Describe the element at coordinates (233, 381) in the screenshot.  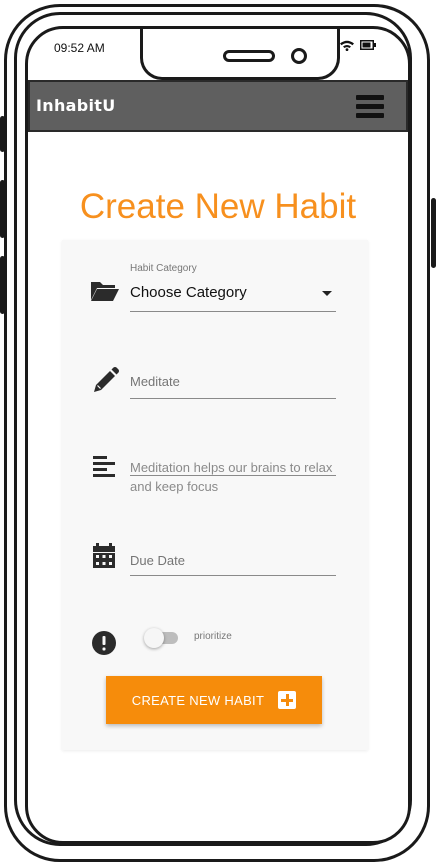
I see `habit-name-input` at that location.